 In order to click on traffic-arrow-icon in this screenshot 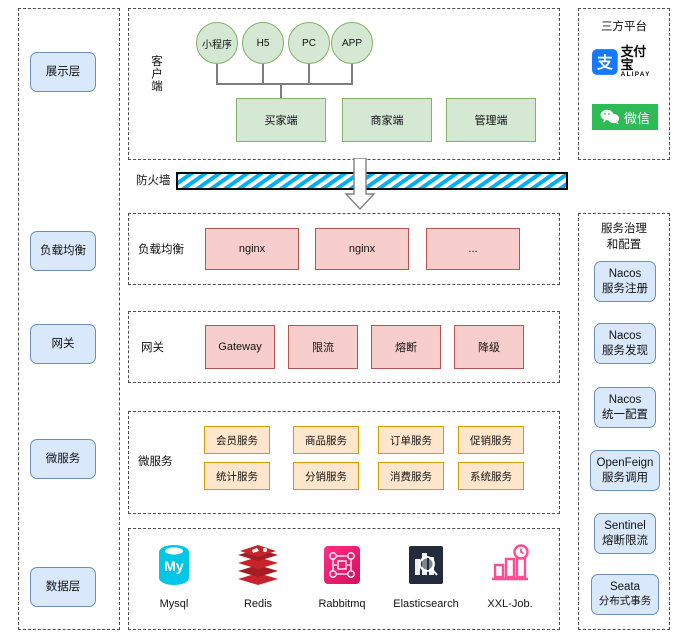, I will do `click(360, 184)`.